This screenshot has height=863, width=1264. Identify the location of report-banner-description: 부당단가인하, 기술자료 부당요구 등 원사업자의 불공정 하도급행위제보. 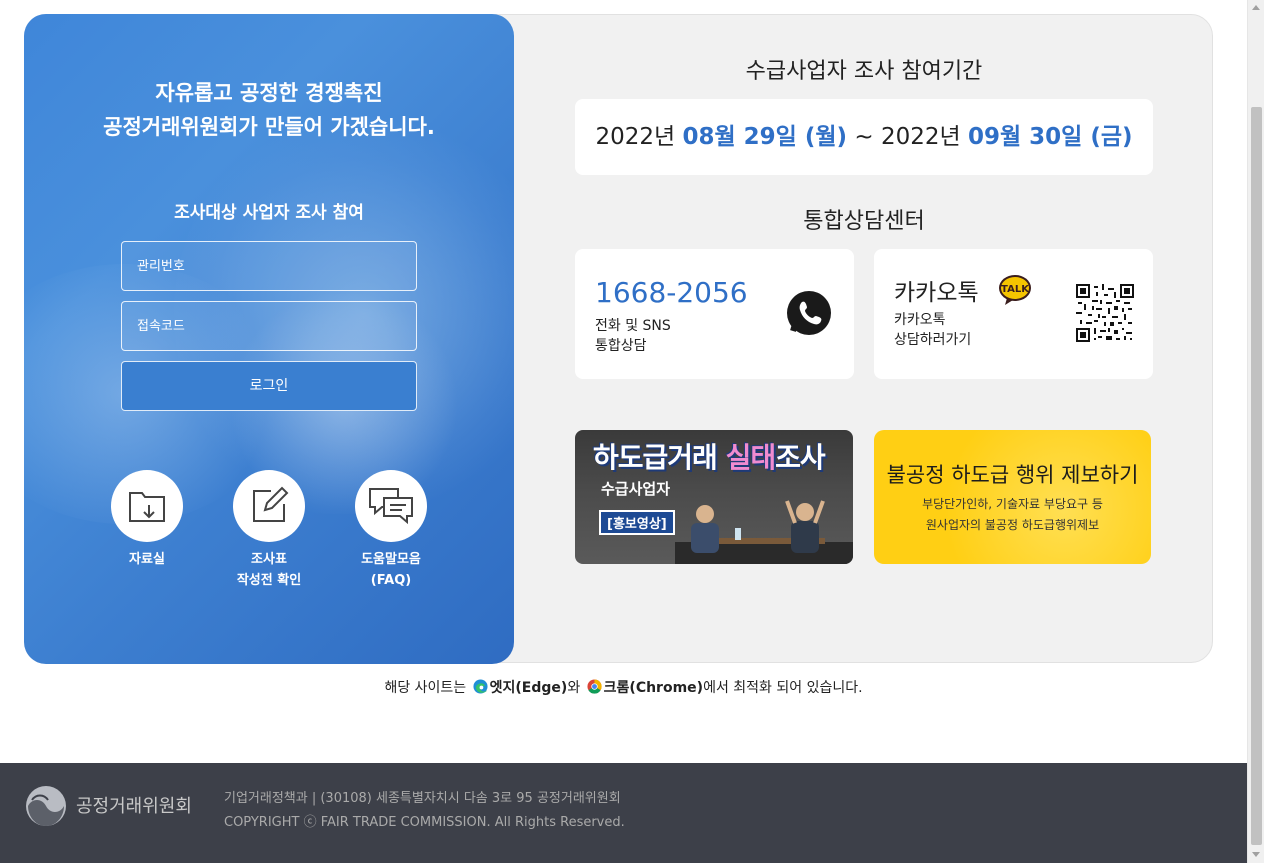
(1012, 515).